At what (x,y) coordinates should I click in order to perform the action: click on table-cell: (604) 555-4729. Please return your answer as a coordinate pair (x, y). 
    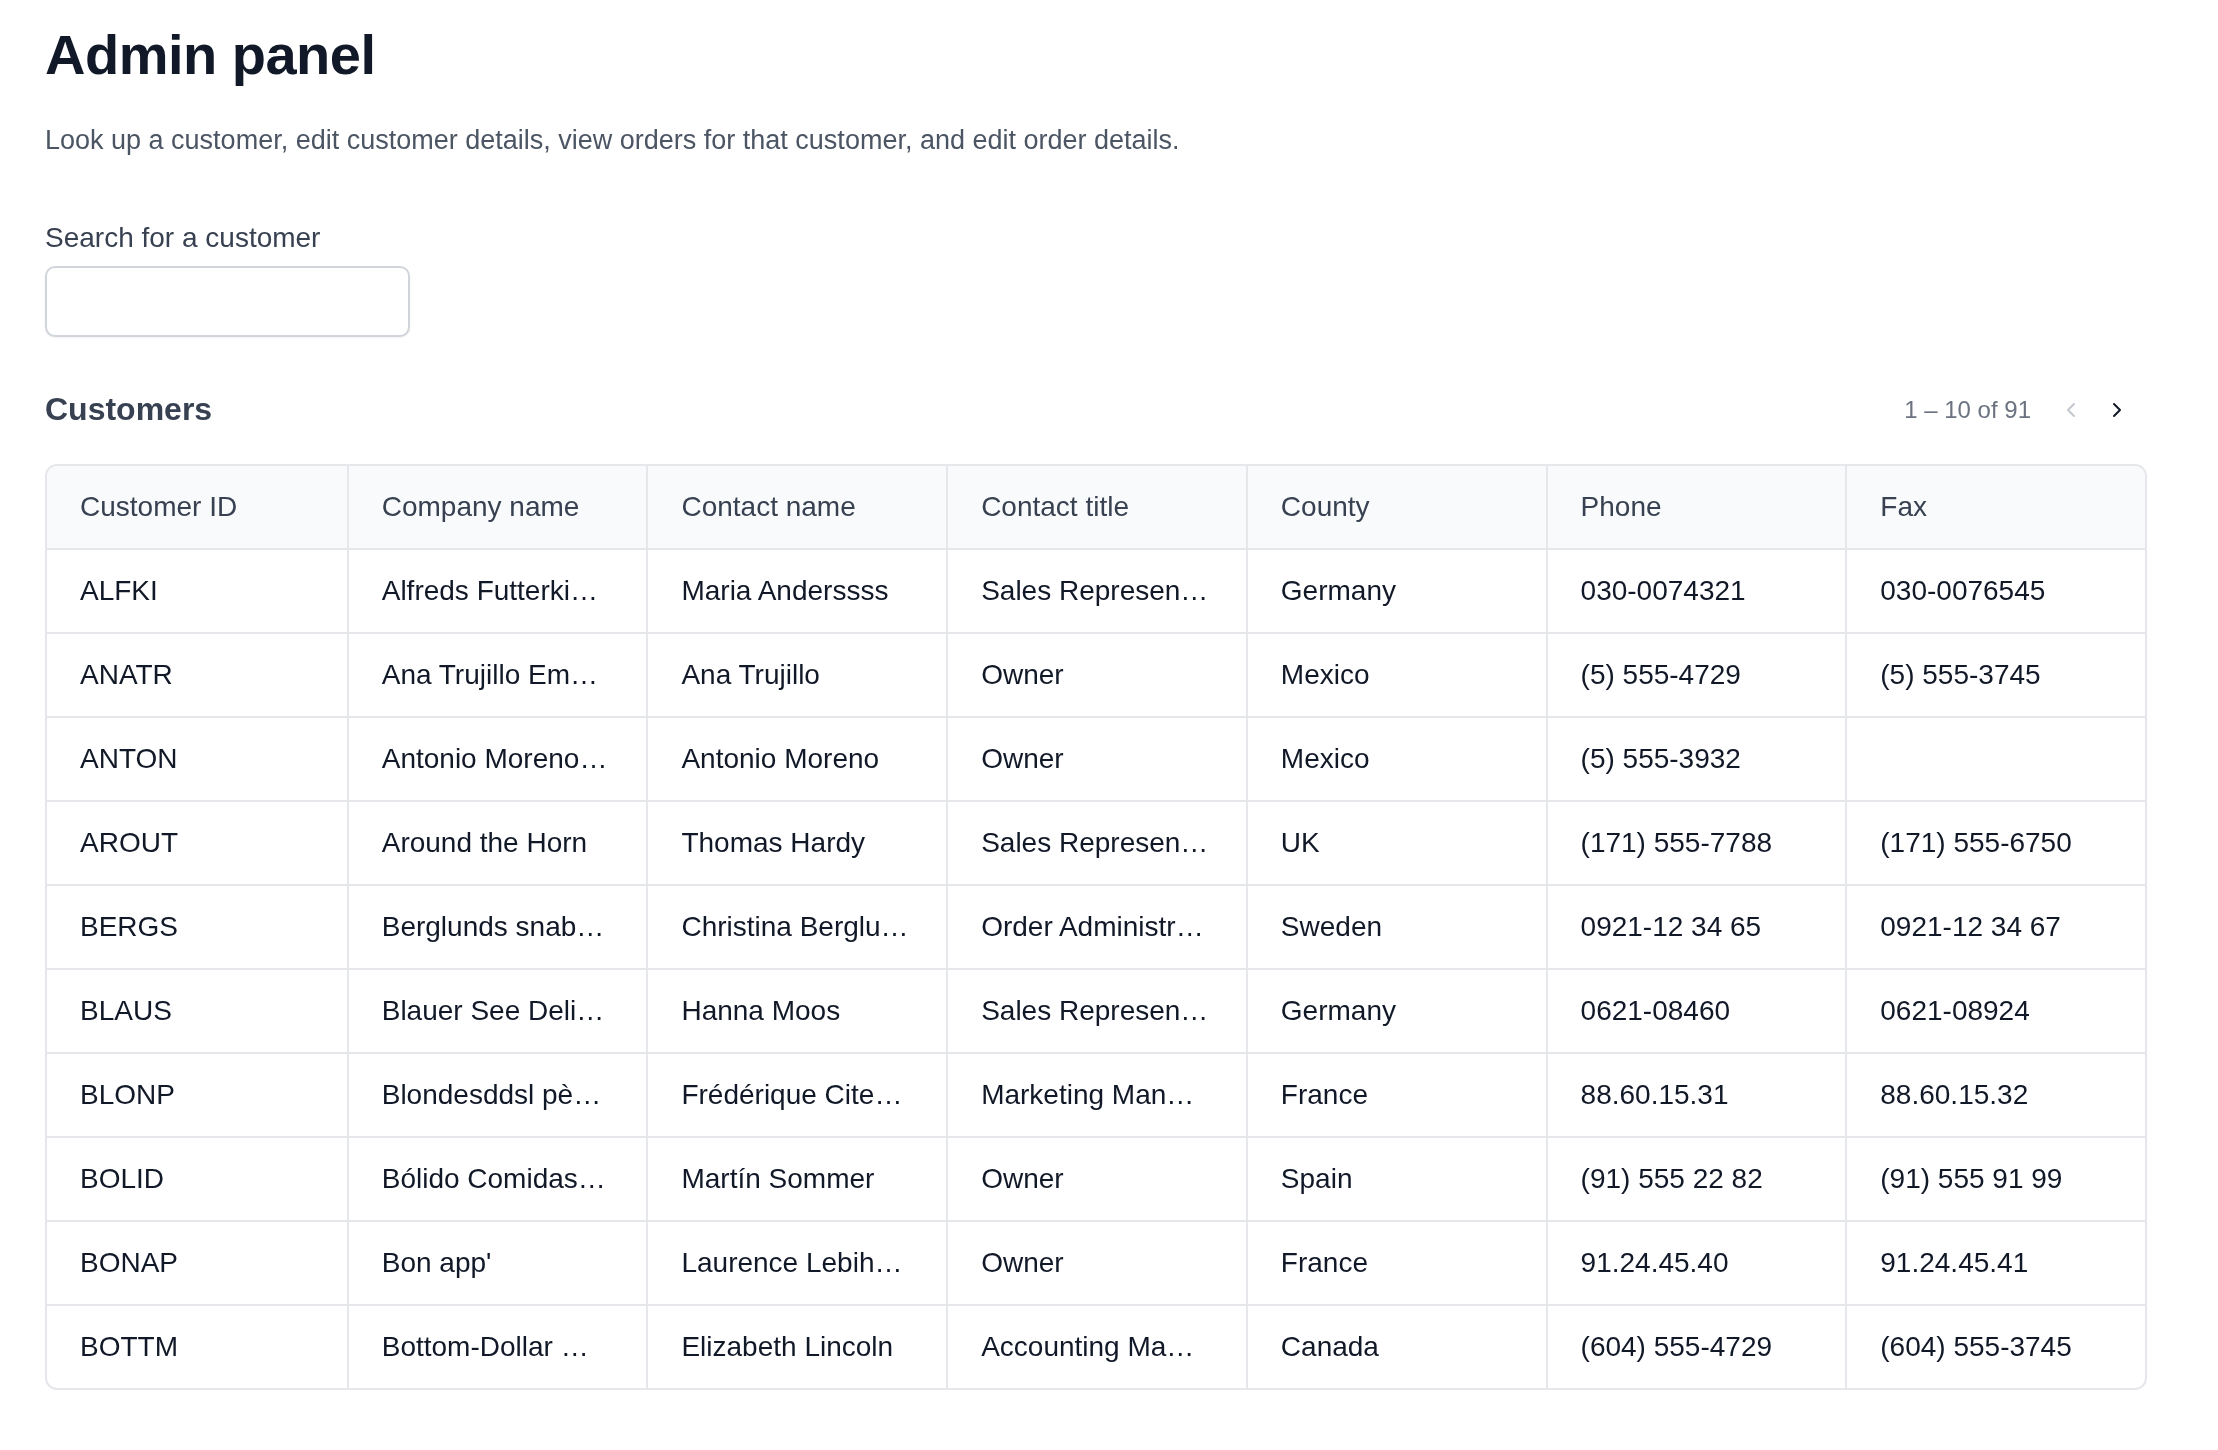
    Looking at the image, I should click on (1695, 1347).